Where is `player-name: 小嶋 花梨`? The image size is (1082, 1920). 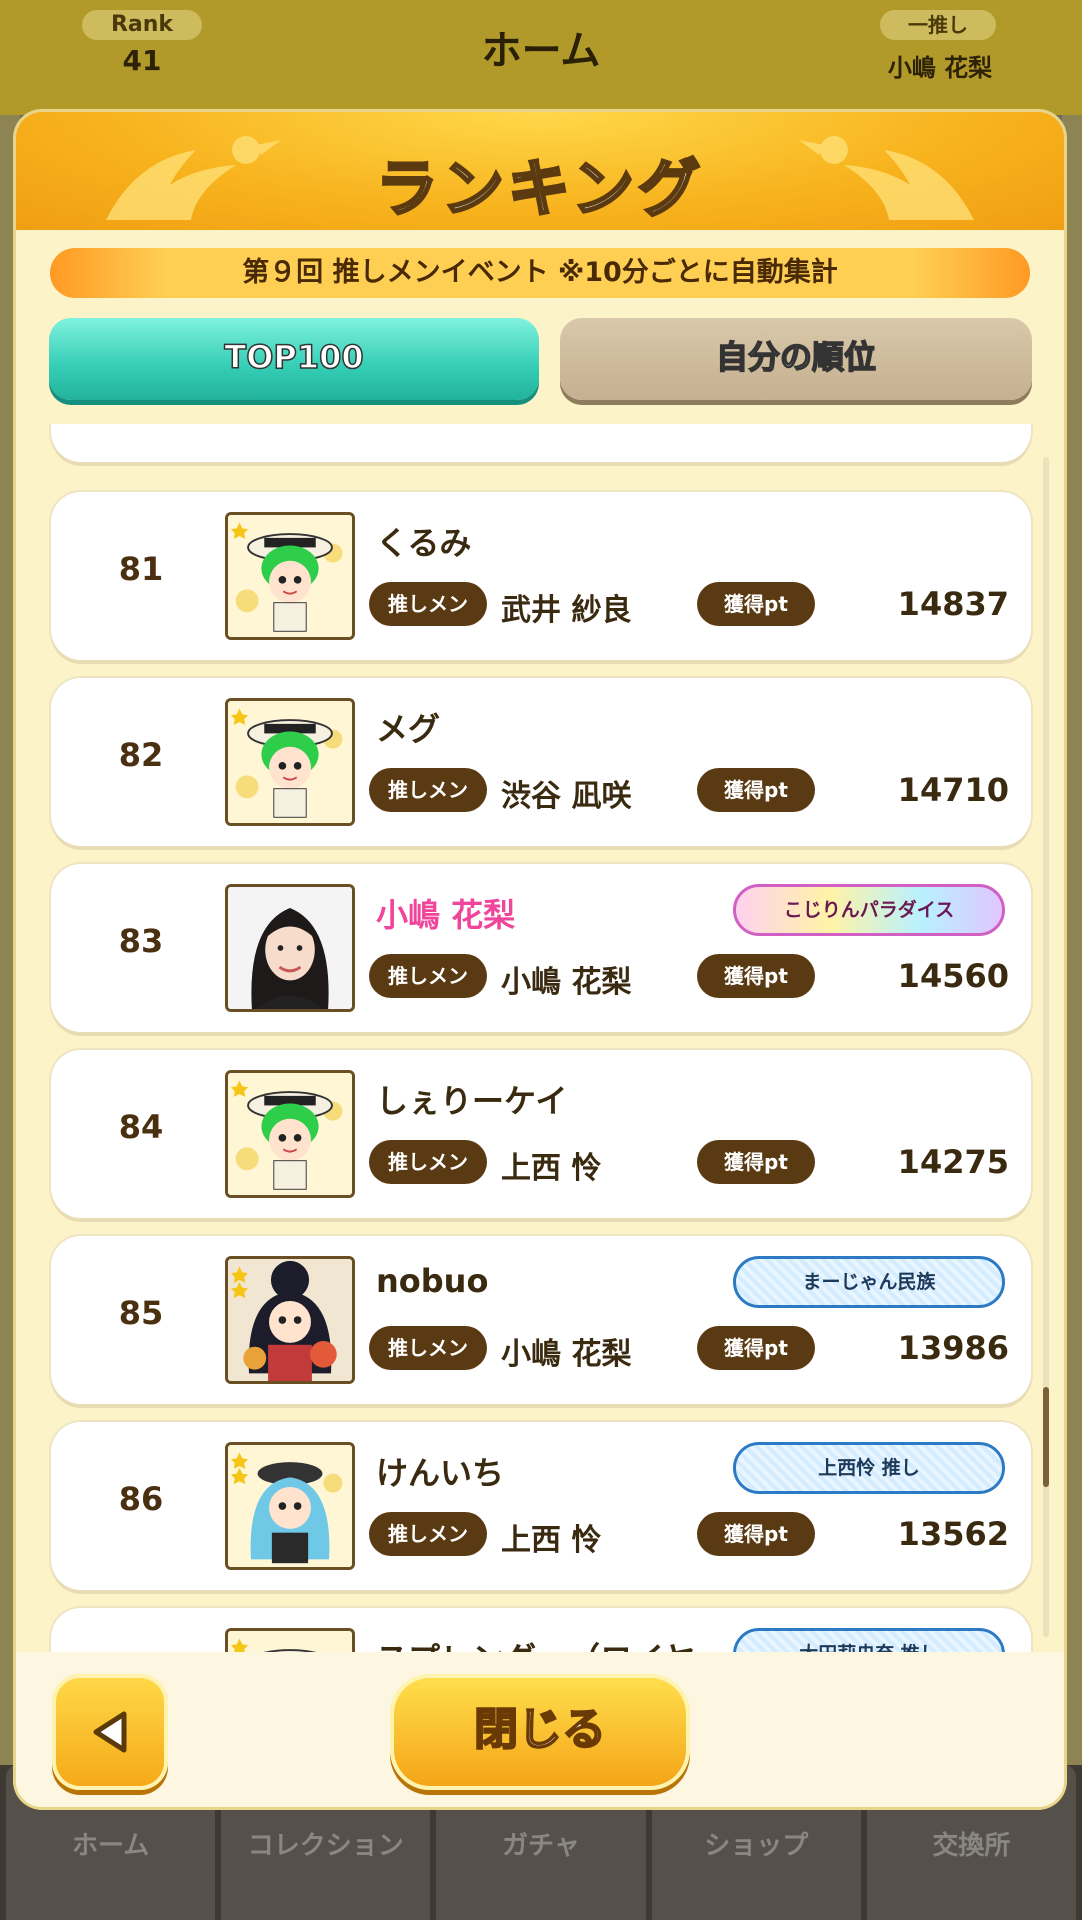
player-name: 小嶋 花梨 is located at coordinates (446, 915).